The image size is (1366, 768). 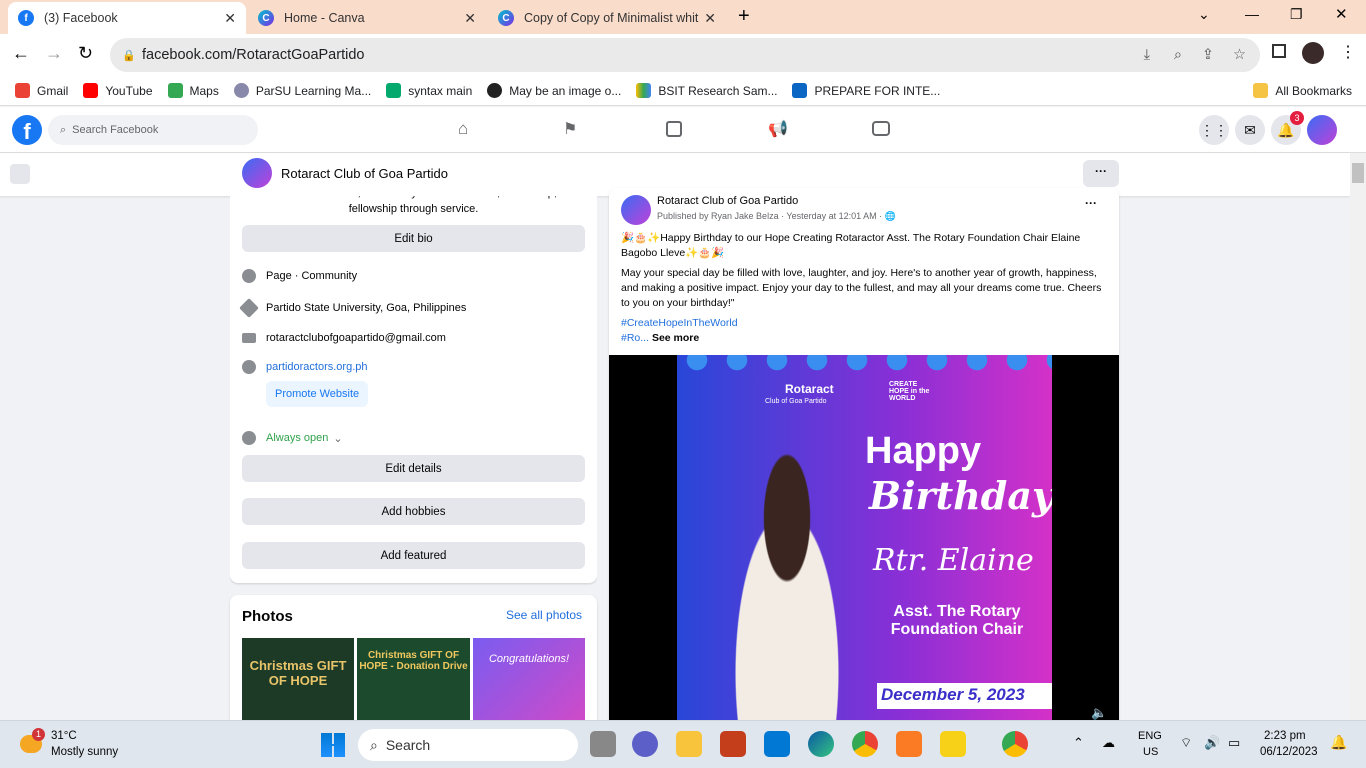 What do you see at coordinates (1289, 752) in the screenshot?
I see `clock-date: 06/12/2023` at bounding box center [1289, 752].